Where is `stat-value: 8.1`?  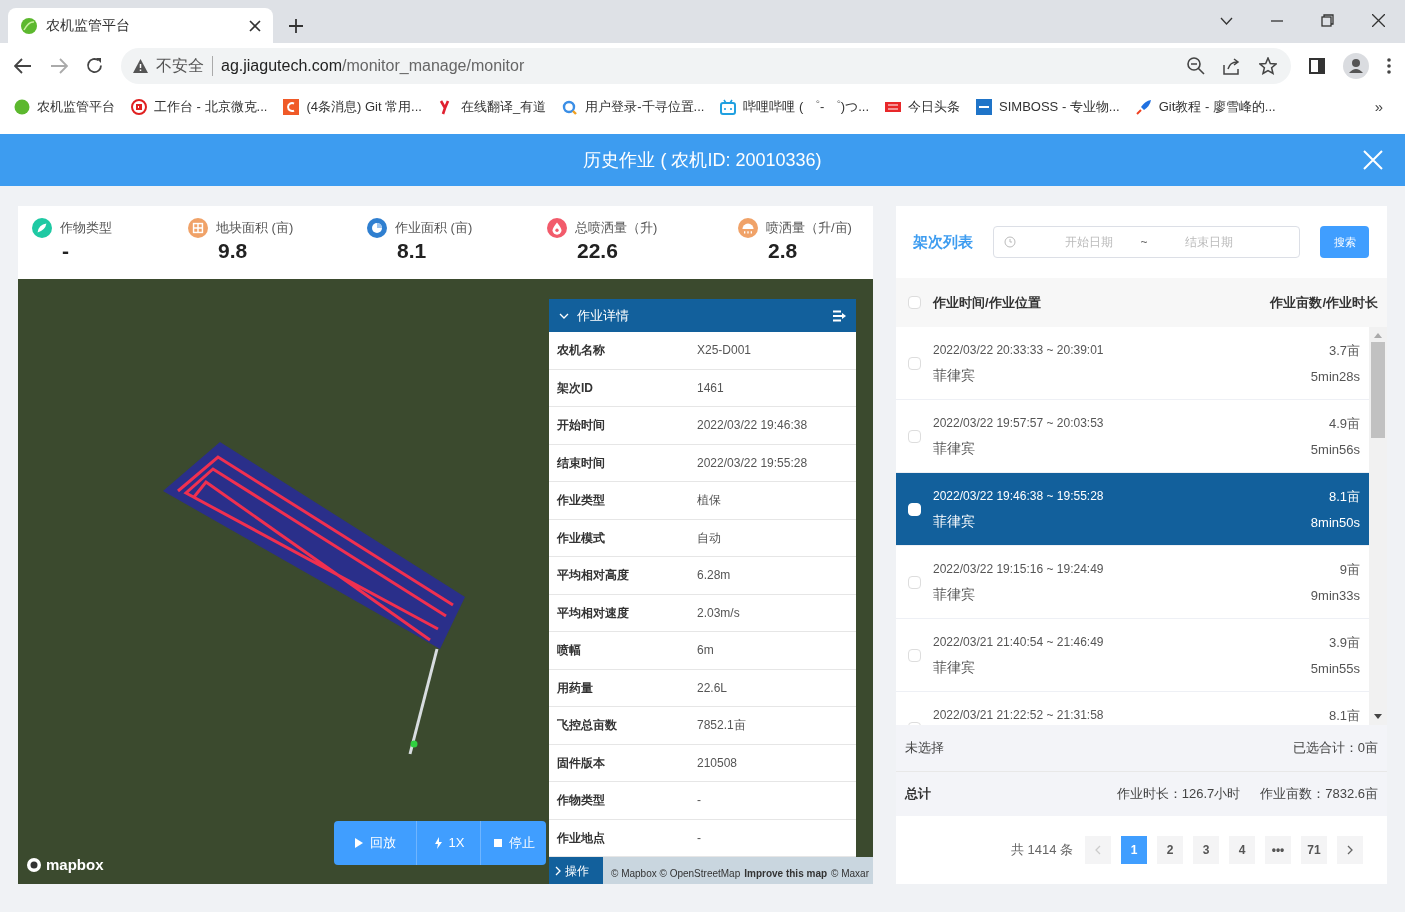 stat-value: 8.1 is located at coordinates (412, 250).